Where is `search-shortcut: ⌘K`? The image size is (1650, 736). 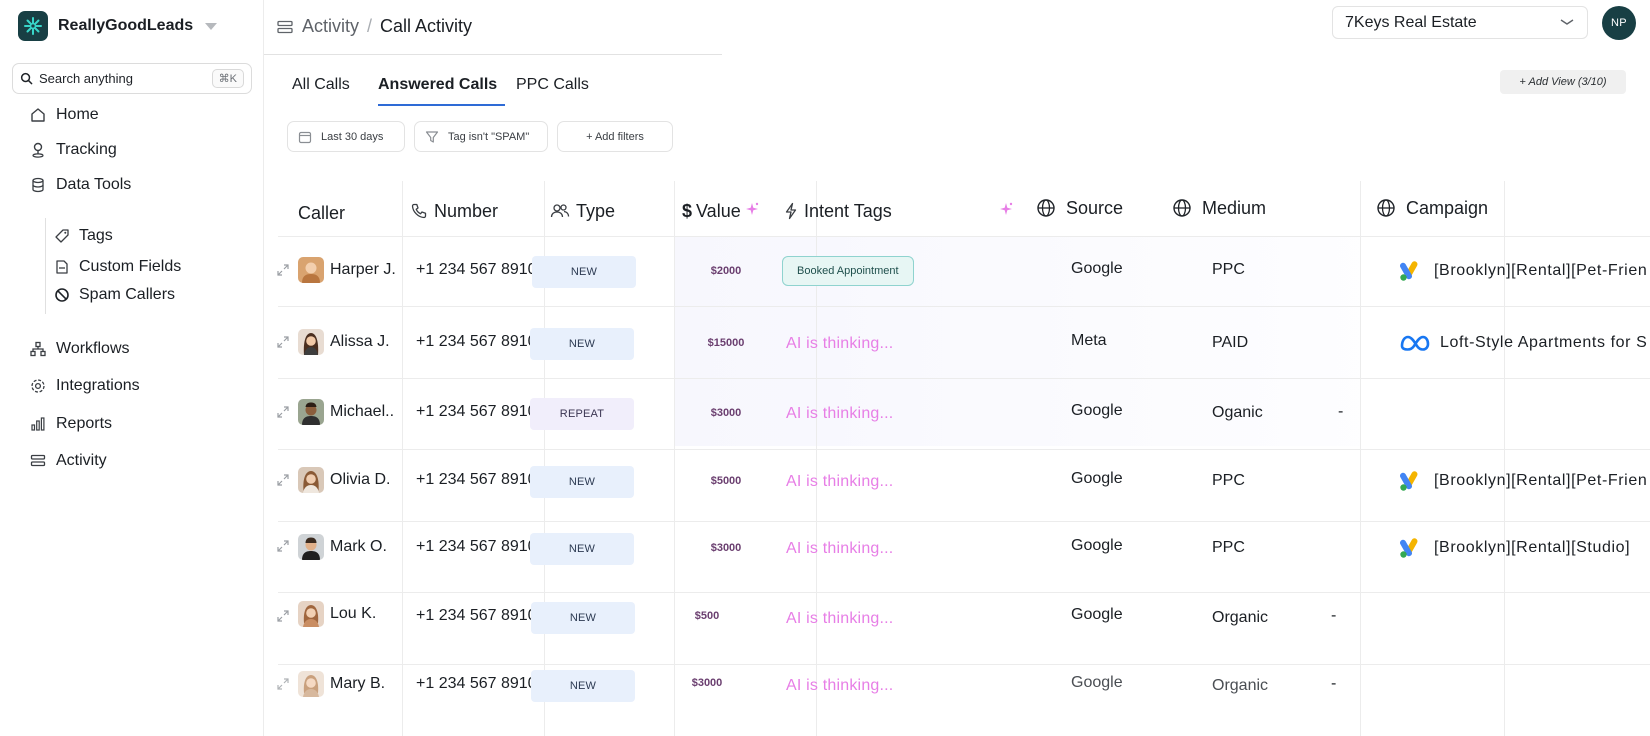 search-shortcut: ⌘K is located at coordinates (227, 78).